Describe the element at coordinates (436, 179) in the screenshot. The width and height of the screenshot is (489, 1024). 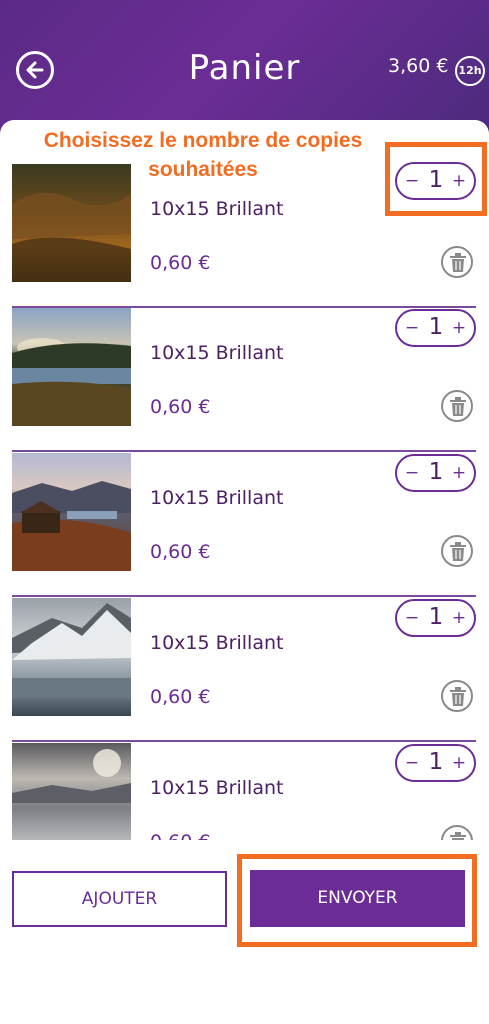
I see `quantity-highlight-box` at that location.